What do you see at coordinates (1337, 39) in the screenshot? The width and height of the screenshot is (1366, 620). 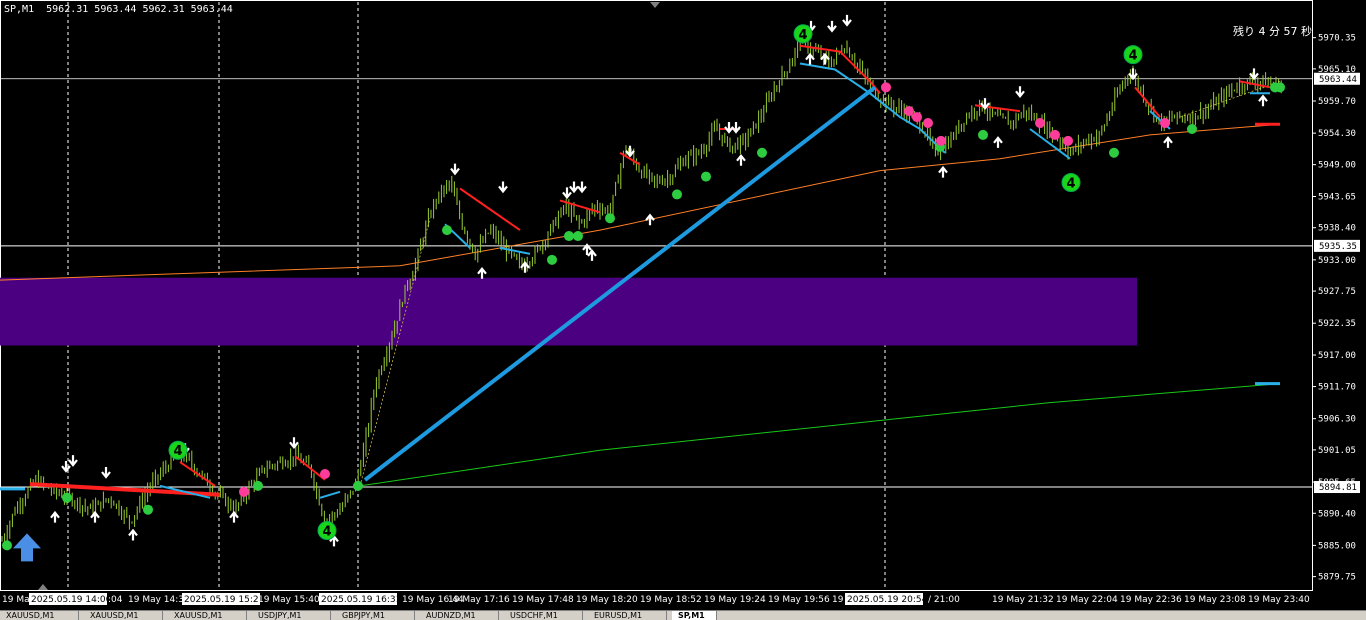 I see `price-tick-label: 5970.35` at bounding box center [1337, 39].